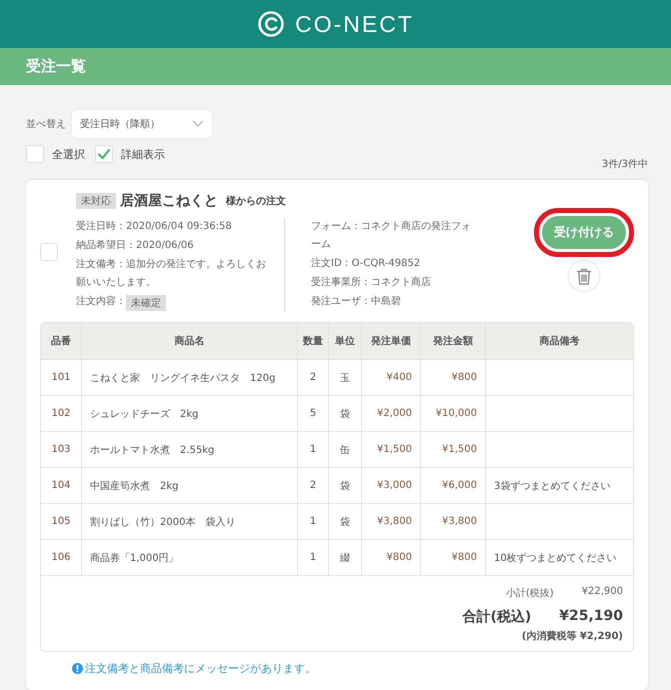 This screenshot has height=690, width=671. Describe the element at coordinates (391, 378) in the screenshot. I see `table-cell: ¥400` at that location.